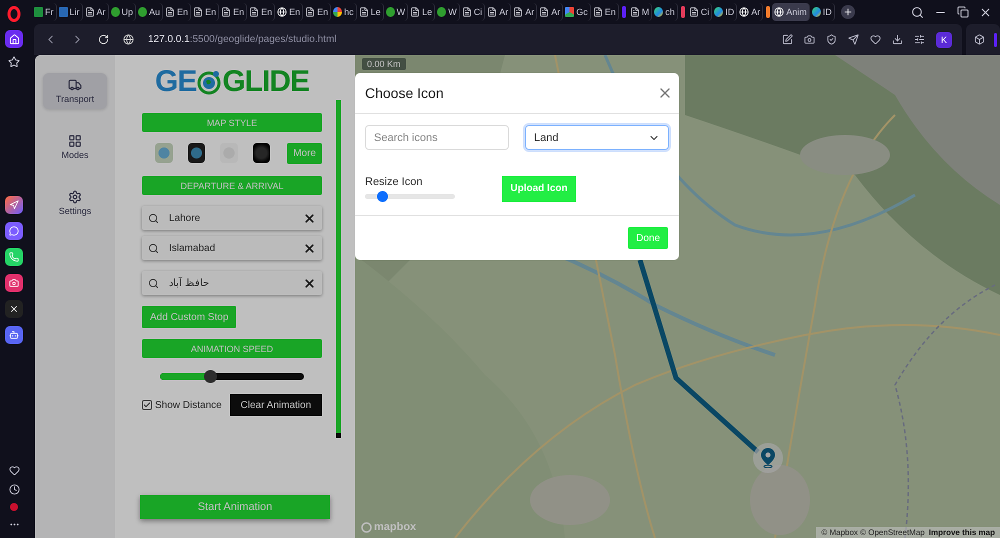 This screenshot has width=1000, height=538. Describe the element at coordinates (14, 62) in the screenshot. I see `star-icon` at that location.